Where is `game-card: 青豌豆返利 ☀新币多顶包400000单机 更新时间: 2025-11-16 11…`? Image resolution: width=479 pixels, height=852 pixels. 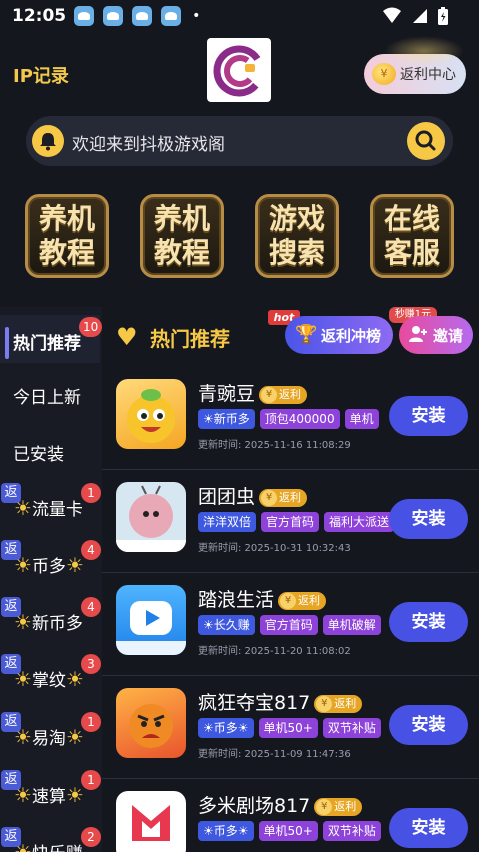
game-card: 青豌豆返利 ☀新币多顶包400000单机 更新时间: 2025-11-16 11… is located at coordinates (290, 418).